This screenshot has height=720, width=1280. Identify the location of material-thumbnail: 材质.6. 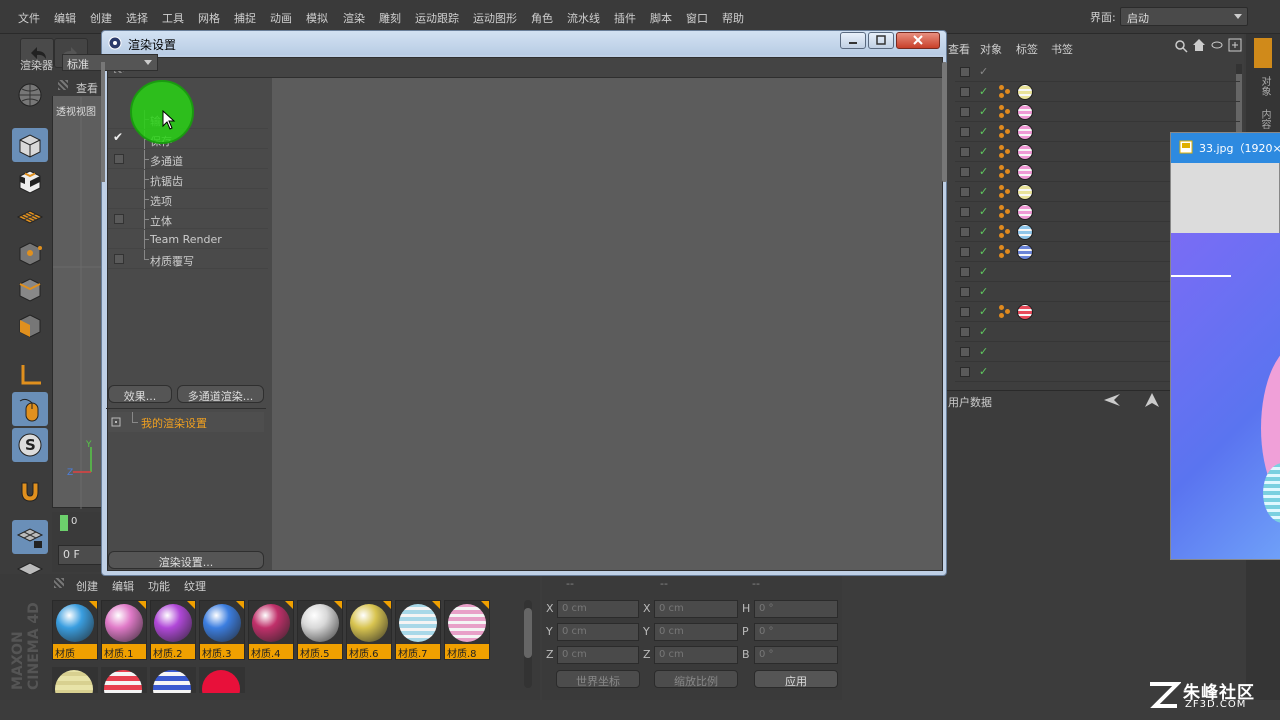
(369, 630).